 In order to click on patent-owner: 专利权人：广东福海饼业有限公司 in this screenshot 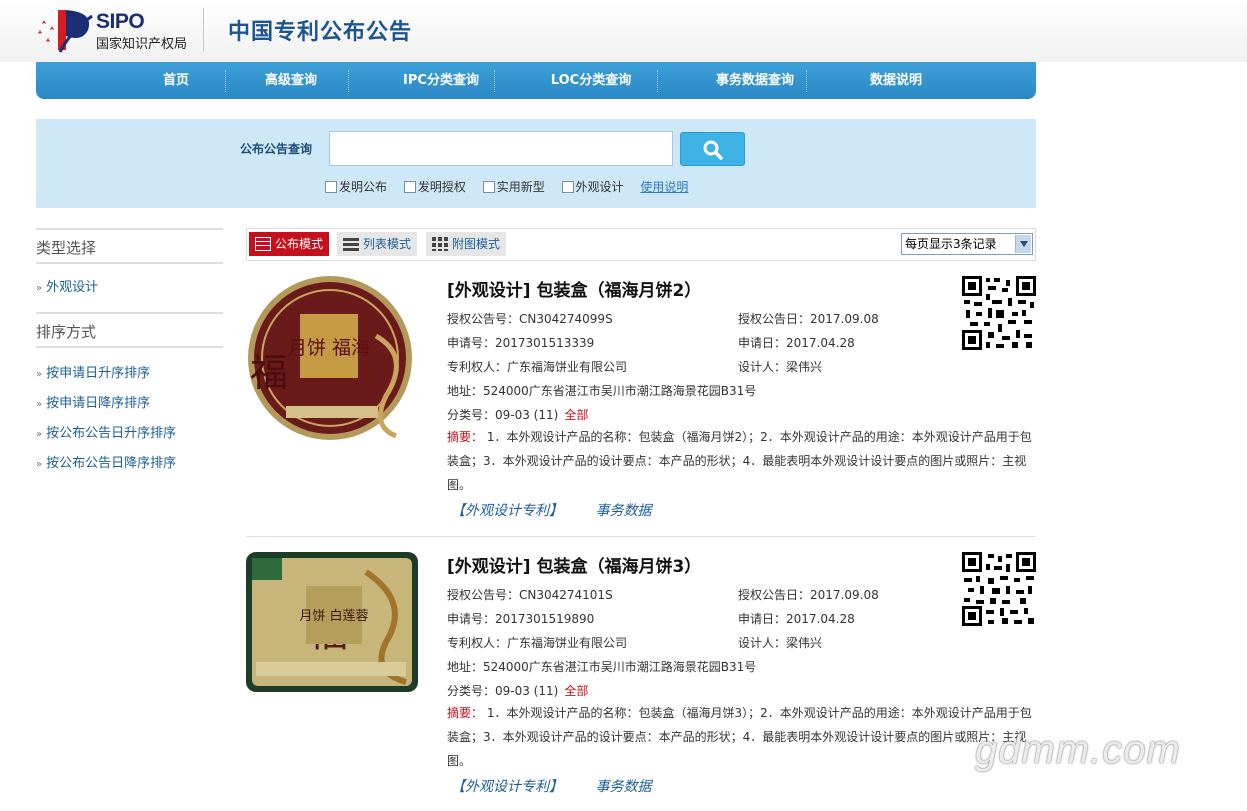, I will do `click(537, 367)`.